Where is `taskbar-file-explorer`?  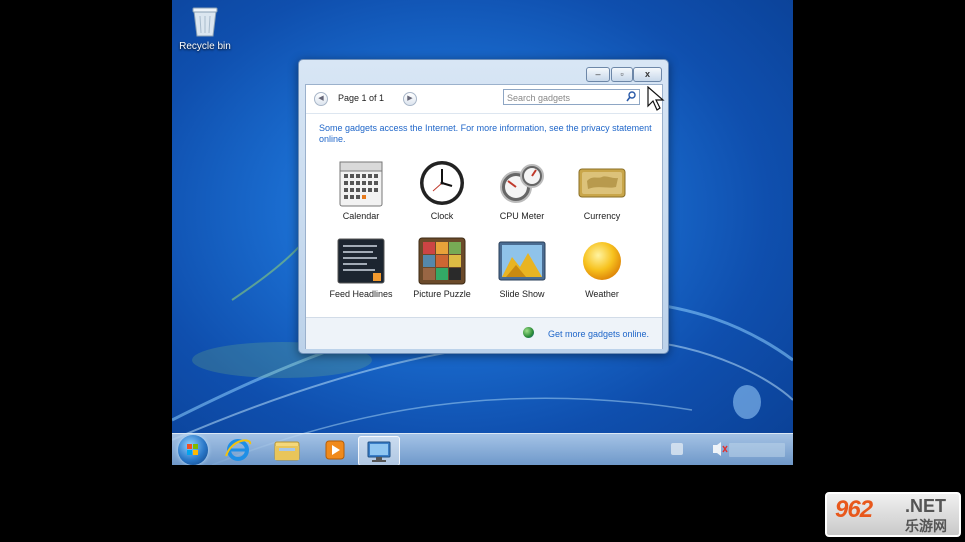 taskbar-file-explorer is located at coordinates (287, 450).